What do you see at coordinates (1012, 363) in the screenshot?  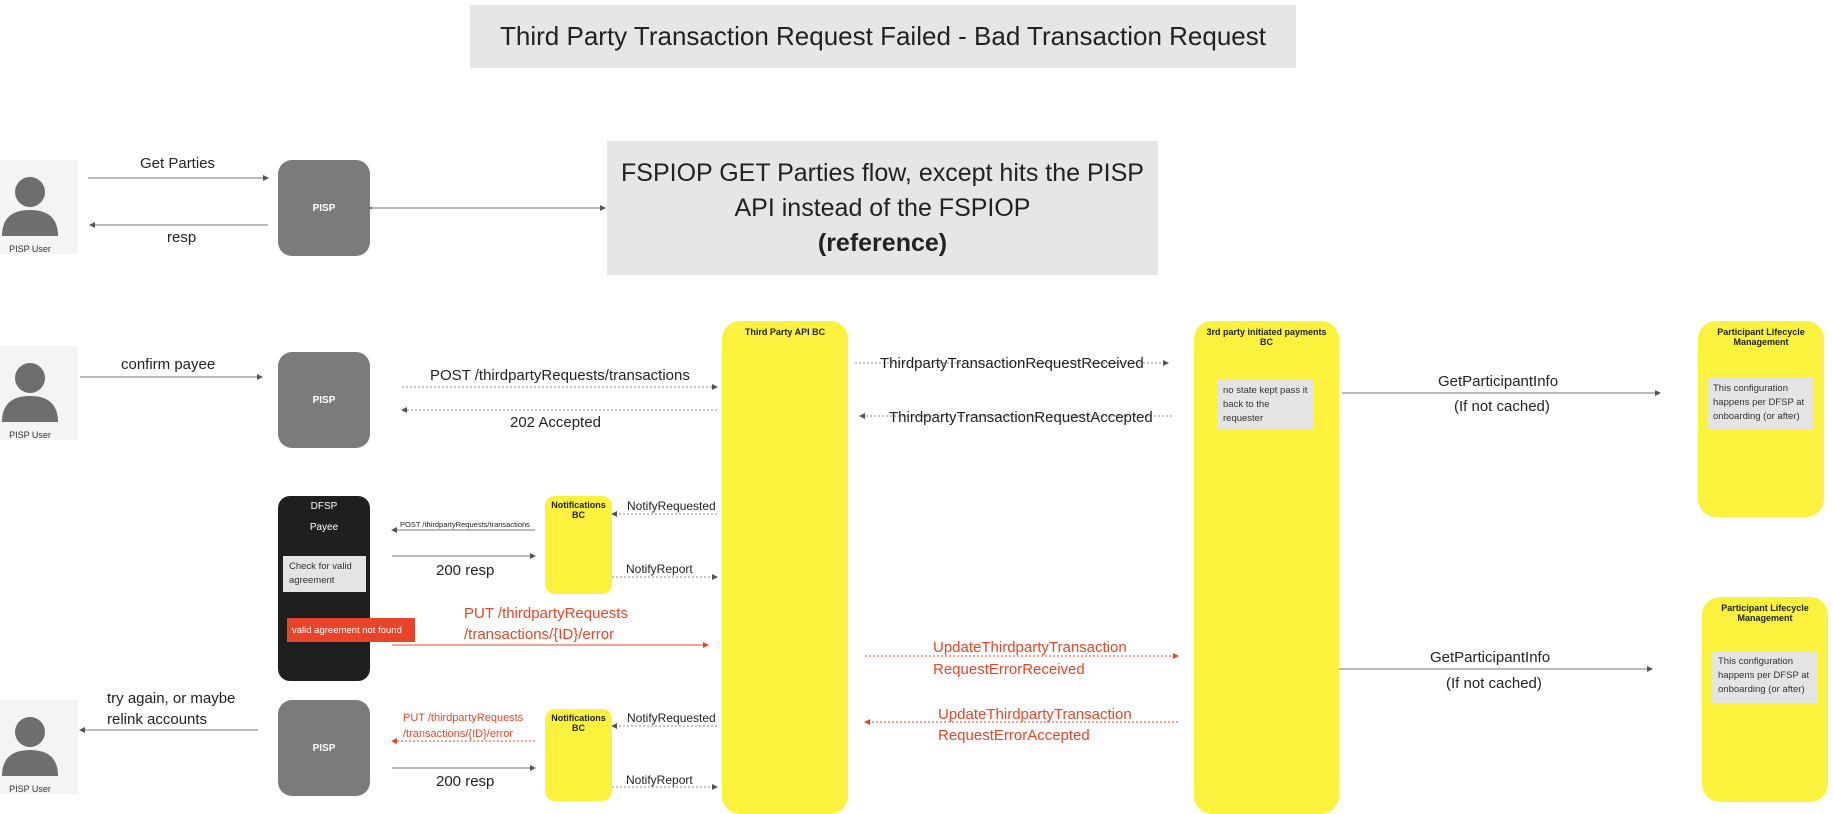 I see `msg-request-received: ThirdpartyTransactionRequestReceived` at bounding box center [1012, 363].